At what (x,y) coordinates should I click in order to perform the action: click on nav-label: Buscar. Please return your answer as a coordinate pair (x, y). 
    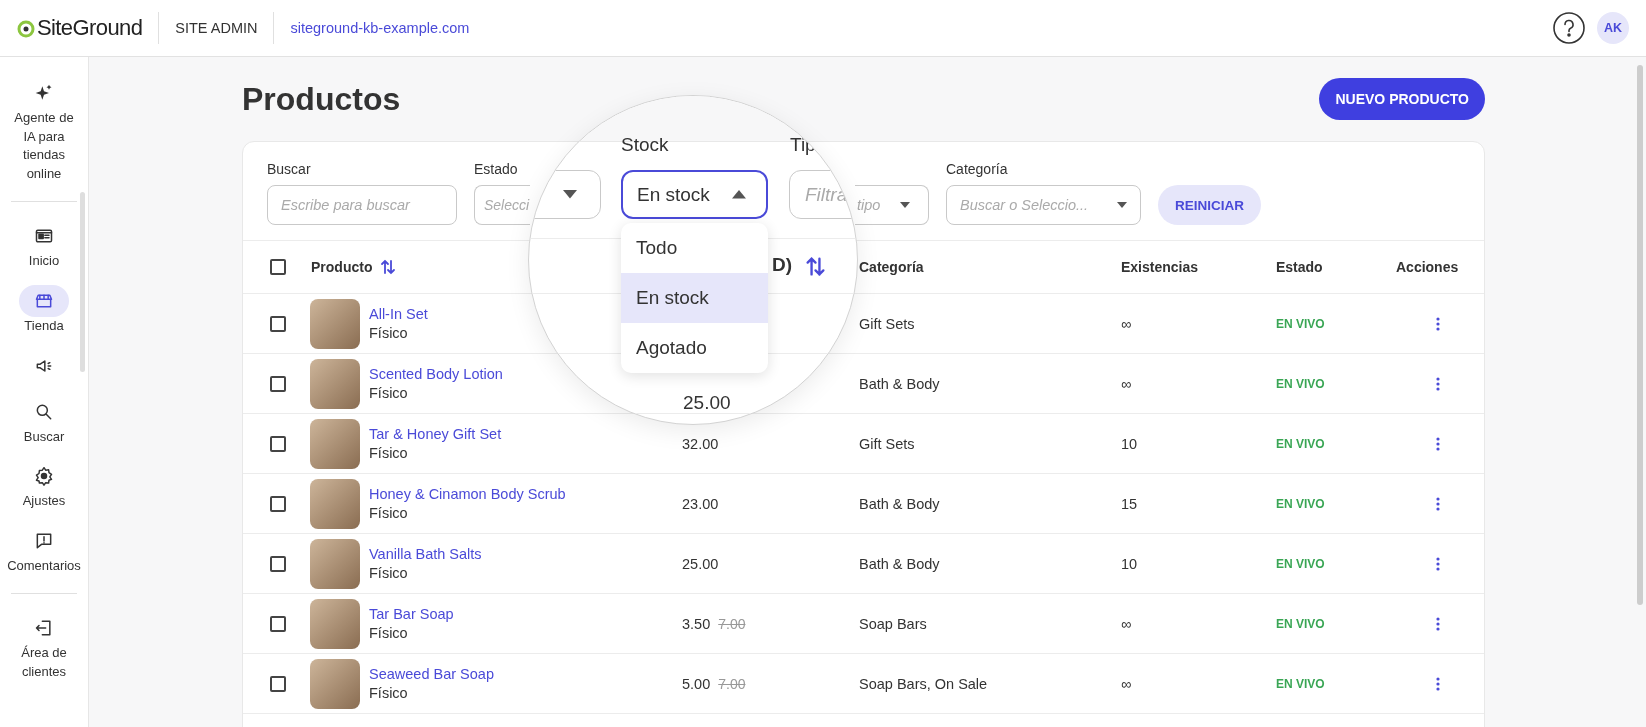
    Looking at the image, I should click on (44, 436).